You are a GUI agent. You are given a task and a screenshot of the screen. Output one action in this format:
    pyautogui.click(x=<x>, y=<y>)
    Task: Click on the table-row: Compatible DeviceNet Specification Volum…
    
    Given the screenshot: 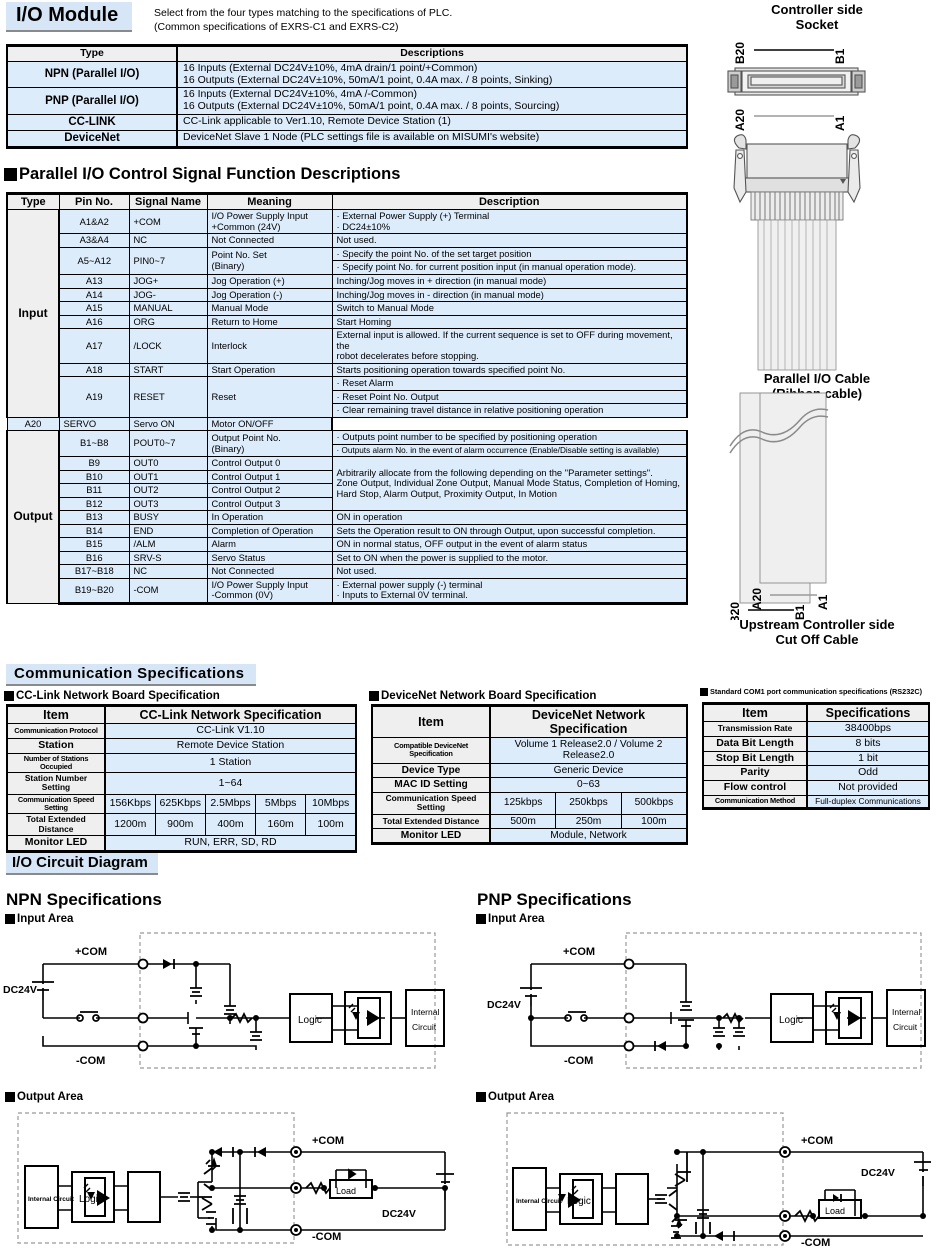 What is the action you would take?
    pyautogui.click(x=529, y=750)
    